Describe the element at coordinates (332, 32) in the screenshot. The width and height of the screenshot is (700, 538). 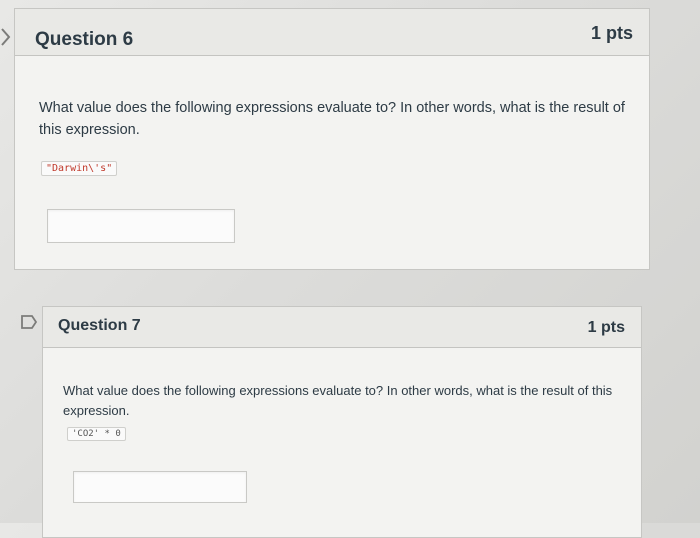
I see `question-6-header: Question 6 1 pts` at that location.